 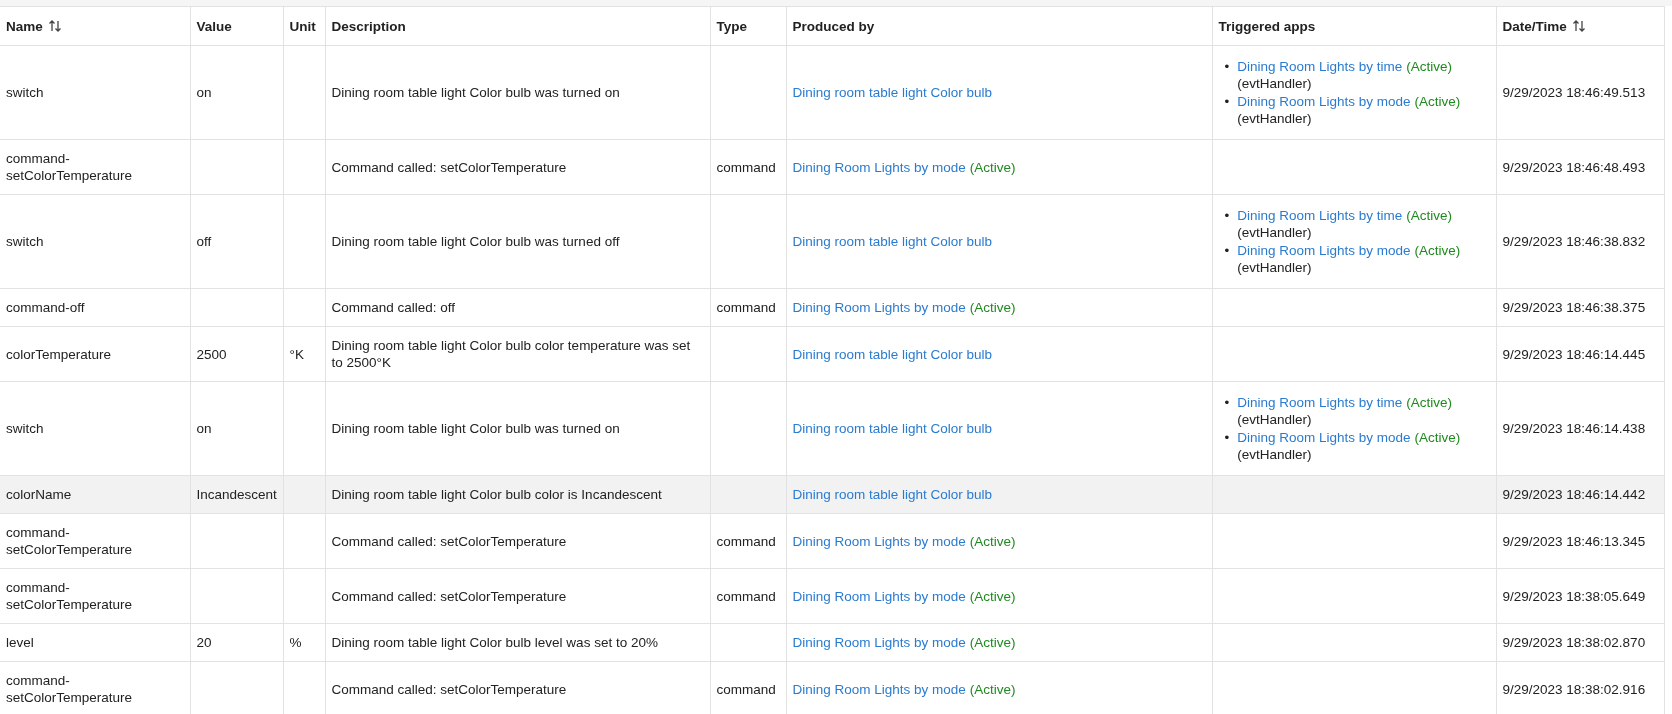 What do you see at coordinates (1267, 26) in the screenshot?
I see `column-header: Triggered apps` at bounding box center [1267, 26].